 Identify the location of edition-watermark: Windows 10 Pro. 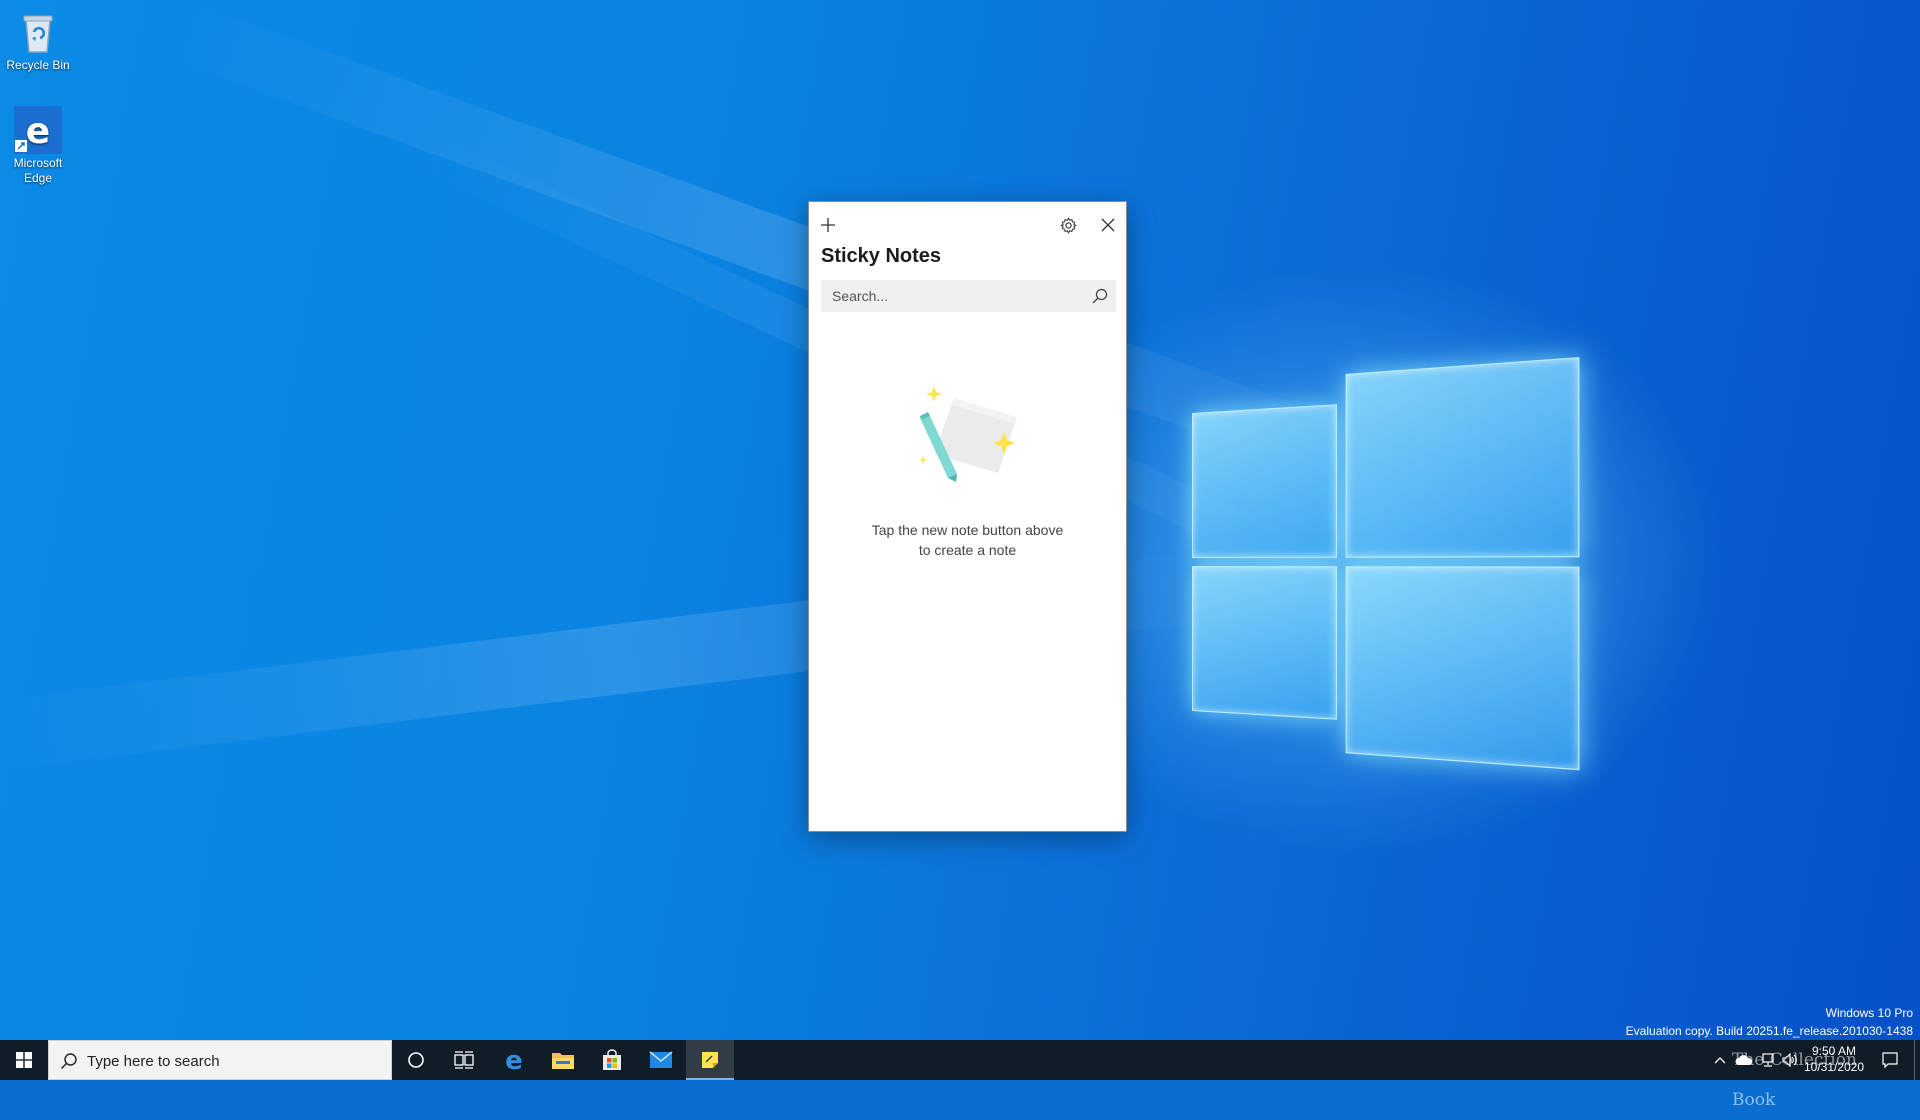
(1869, 1013).